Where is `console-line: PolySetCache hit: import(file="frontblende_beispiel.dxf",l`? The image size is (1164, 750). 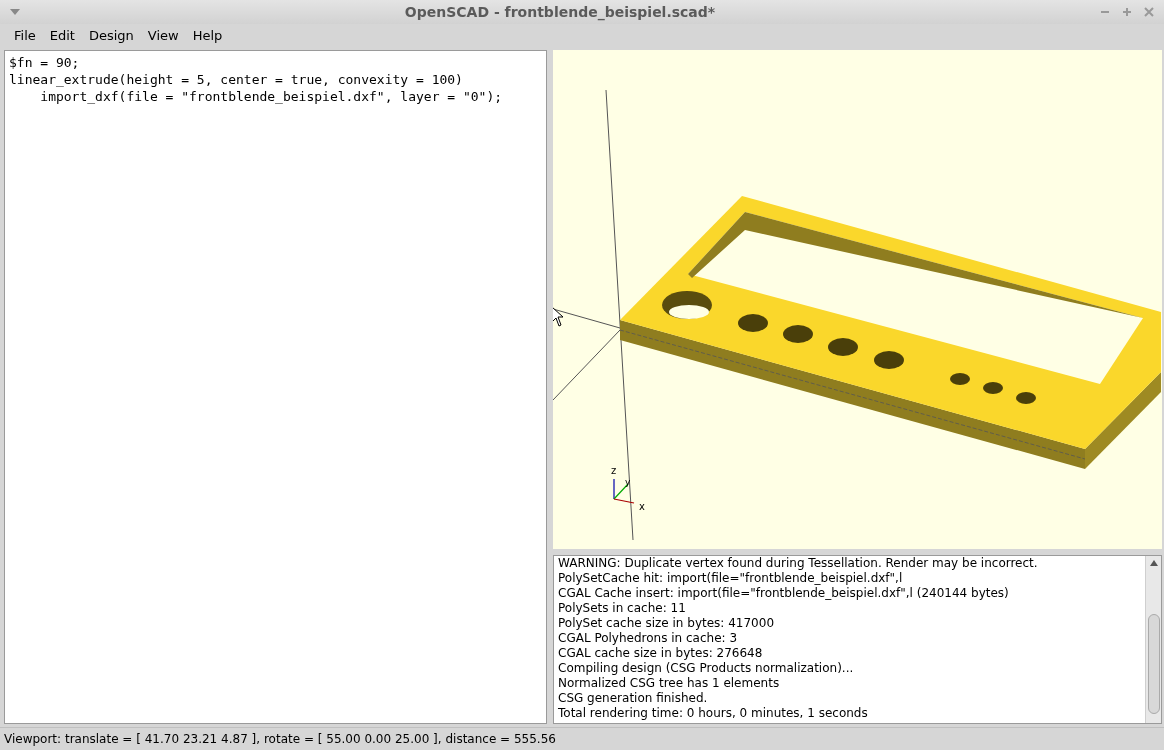 console-line: PolySetCache hit: import(file="frontblende_beispiel.dxf",l is located at coordinates (730, 578).